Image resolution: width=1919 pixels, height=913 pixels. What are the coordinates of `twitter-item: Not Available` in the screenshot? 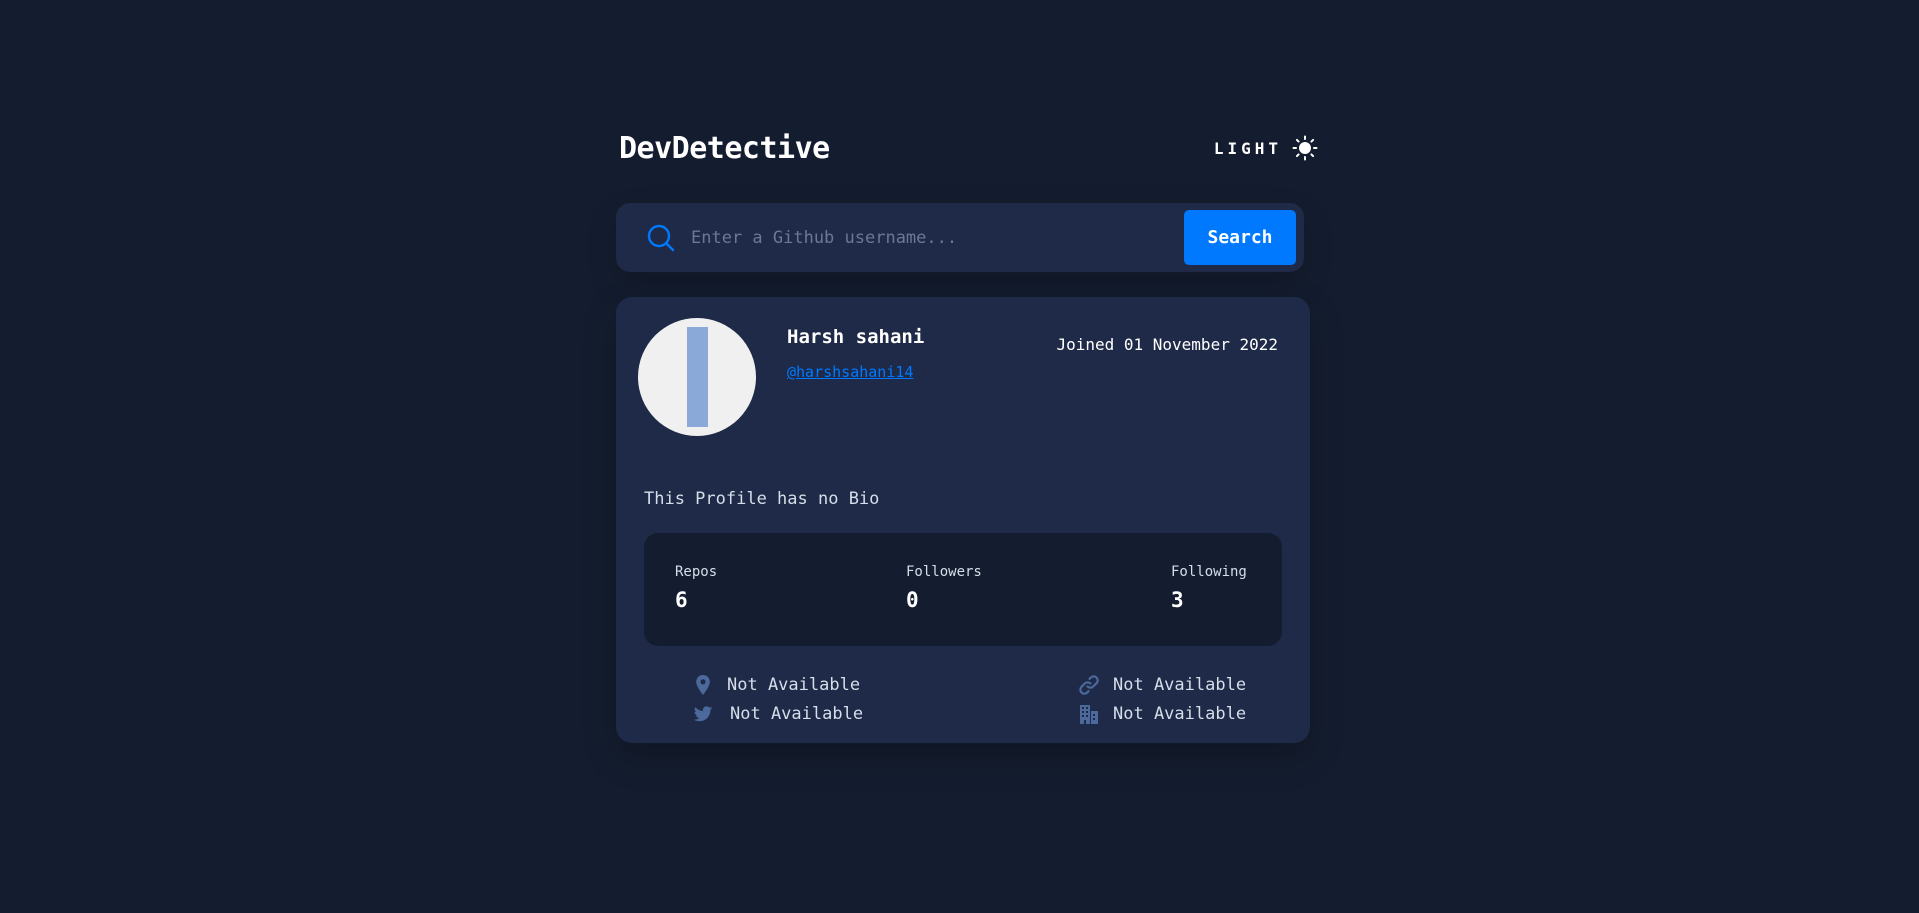 It's located at (777, 714).